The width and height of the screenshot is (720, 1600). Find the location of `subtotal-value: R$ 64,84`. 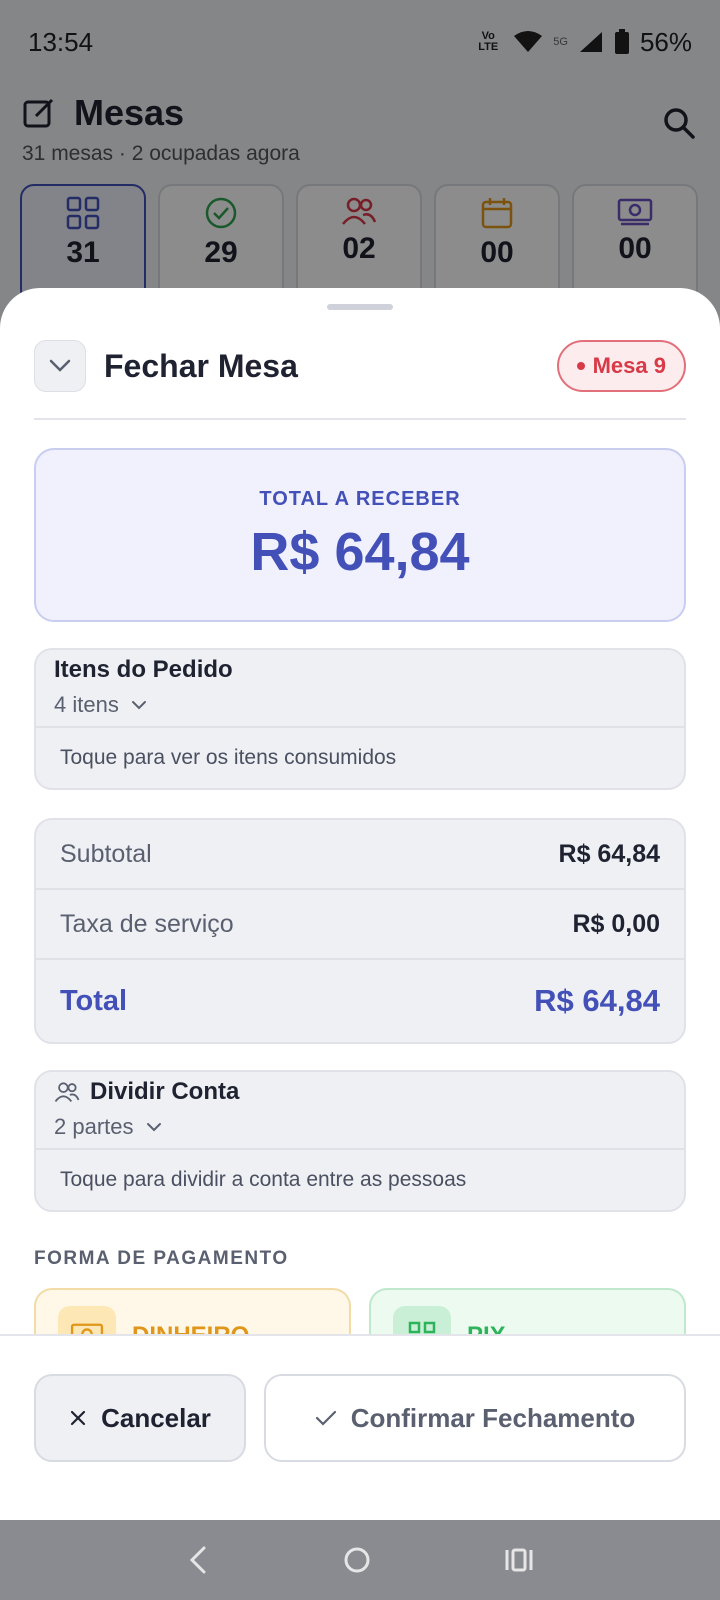

subtotal-value: R$ 64,84 is located at coordinates (609, 853).